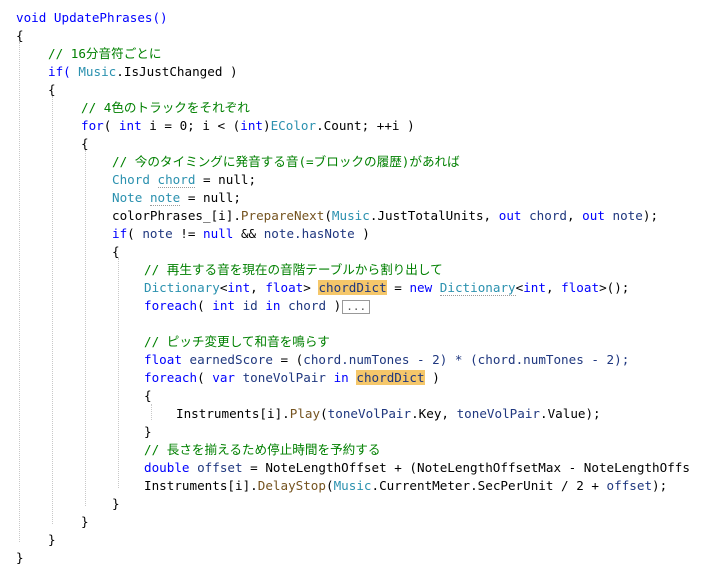 The height and width of the screenshot is (579, 715). What do you see at coordinates (92, 125) in the screenshot?
I see `keyword: for` at bounding box center [92, 125].